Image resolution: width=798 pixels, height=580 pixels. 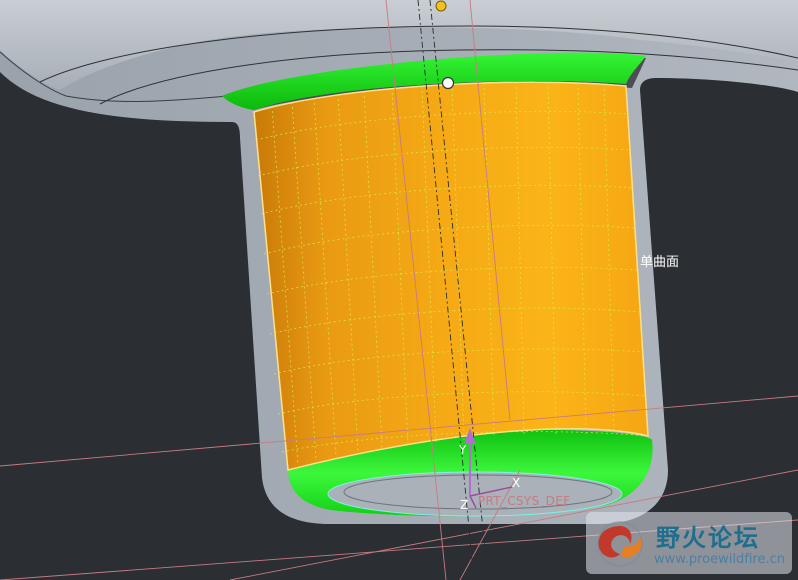 I want to click on watermark-title: 野火论坛, so click(x=708, y=538).